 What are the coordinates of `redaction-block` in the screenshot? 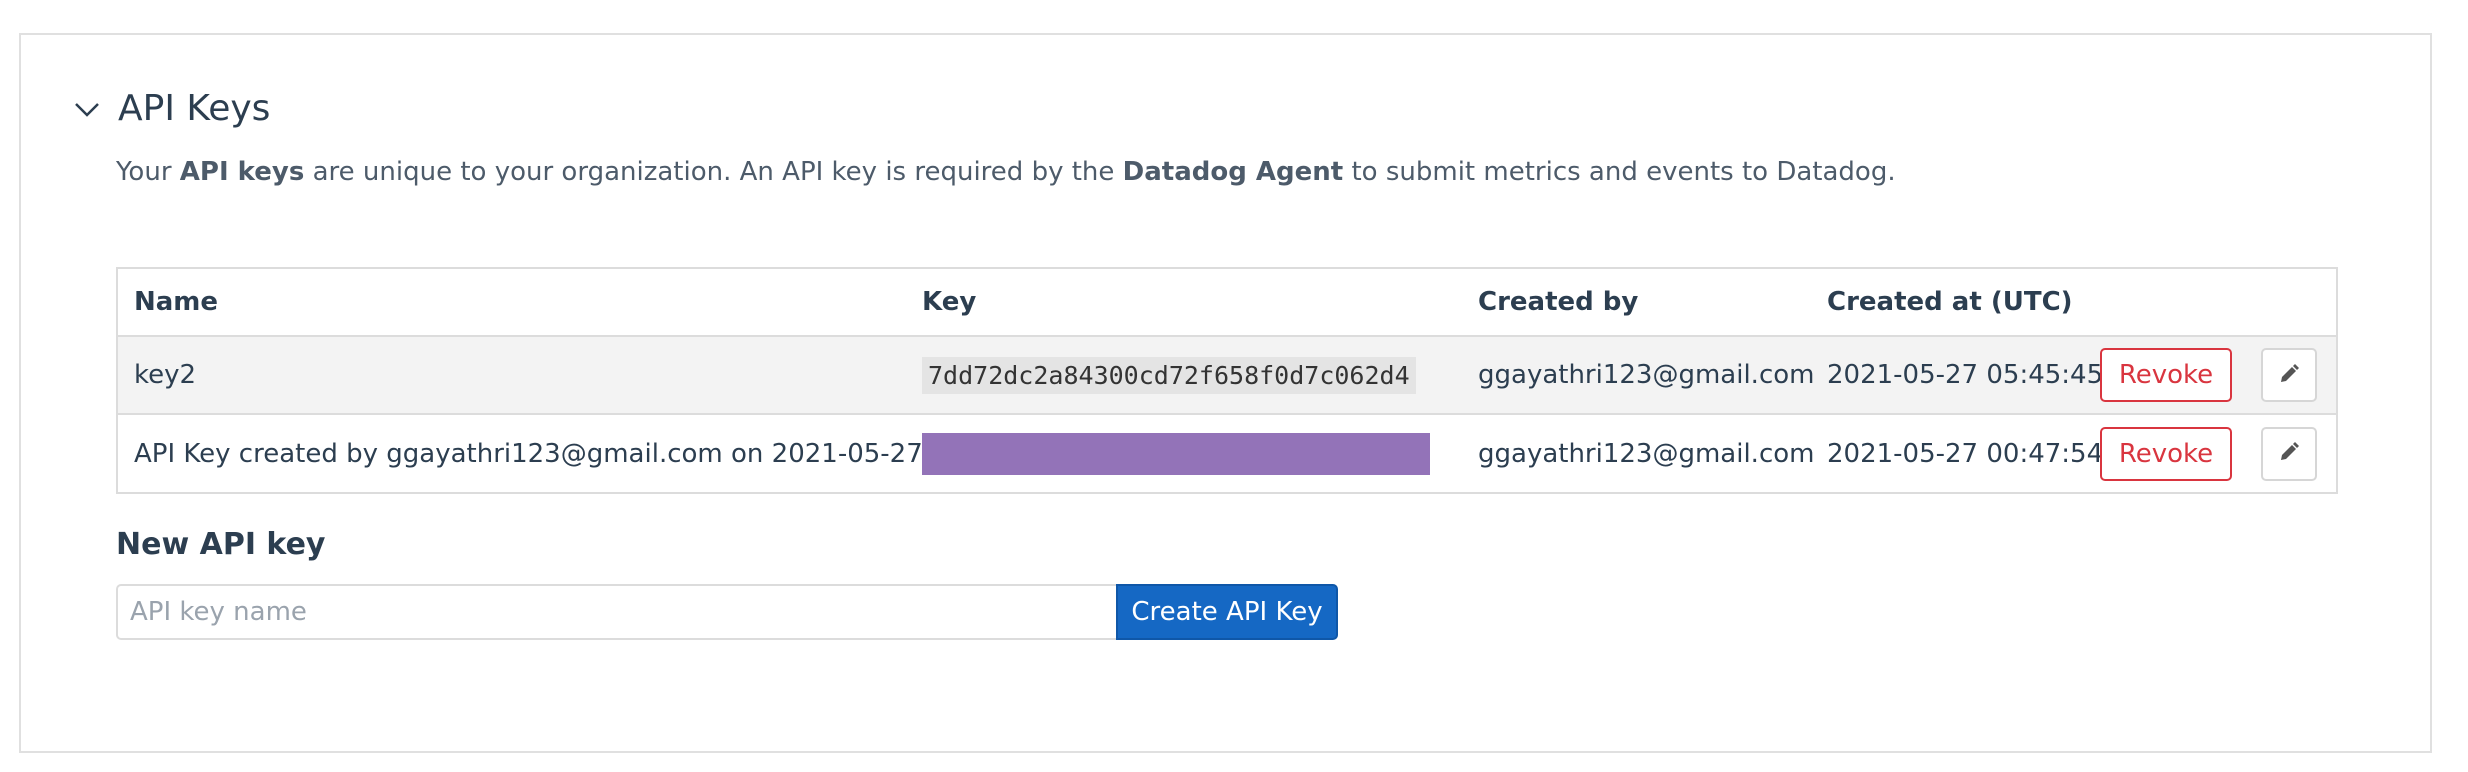 It's located at (1176, 453).